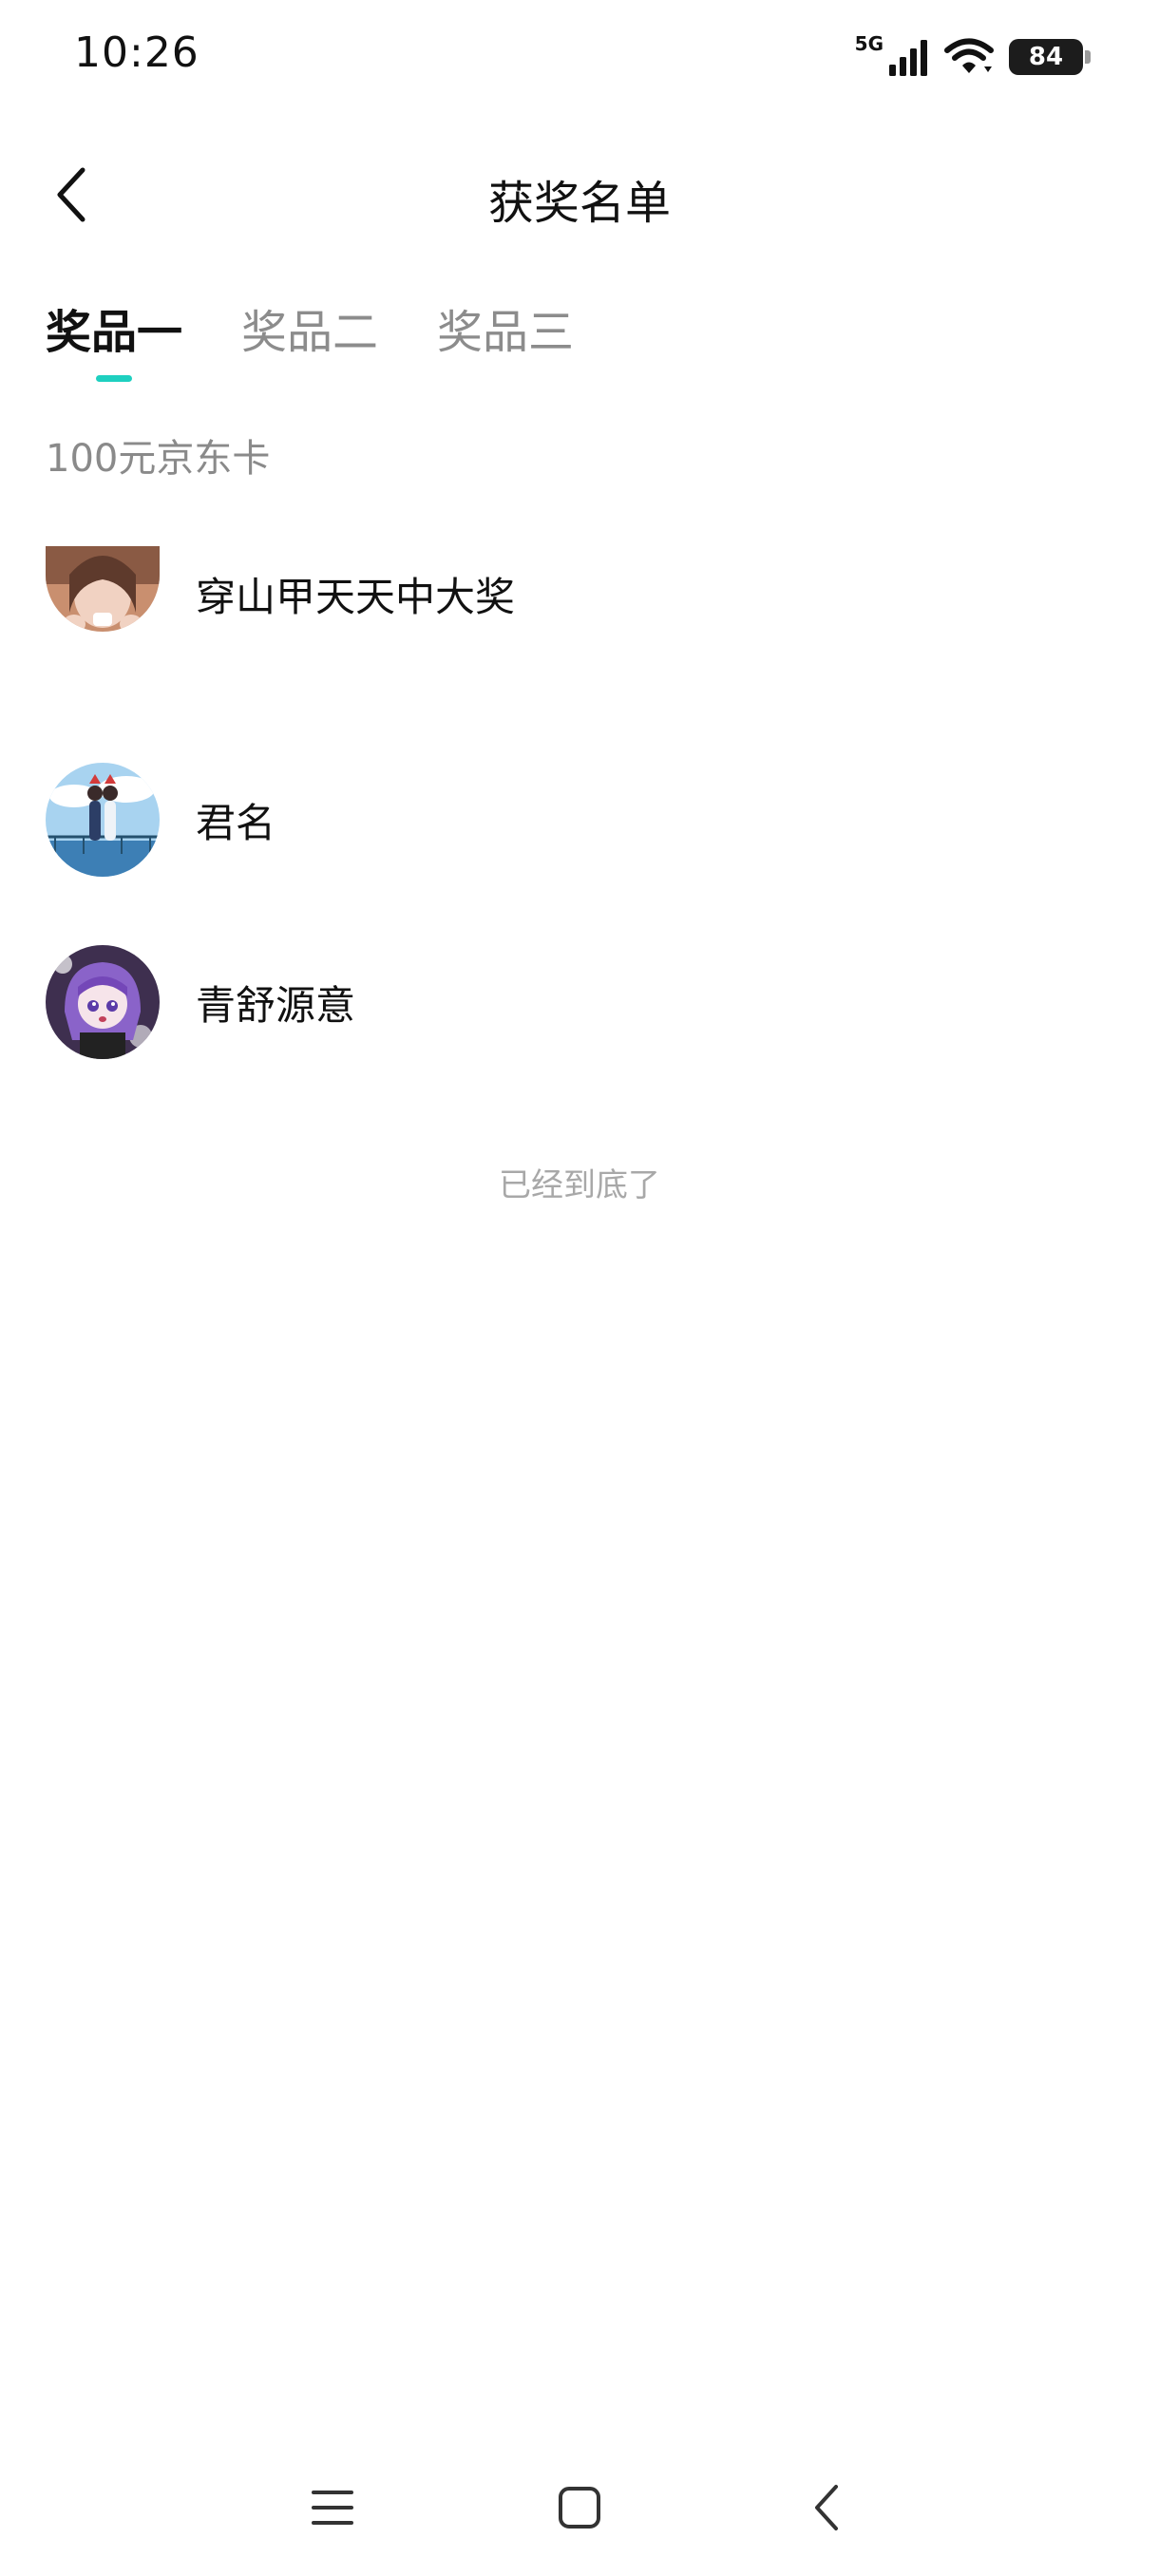 This screenshot has width=1159, height=2576. I want to click on tab-prize-1: 奖品一, so click(114, 341).